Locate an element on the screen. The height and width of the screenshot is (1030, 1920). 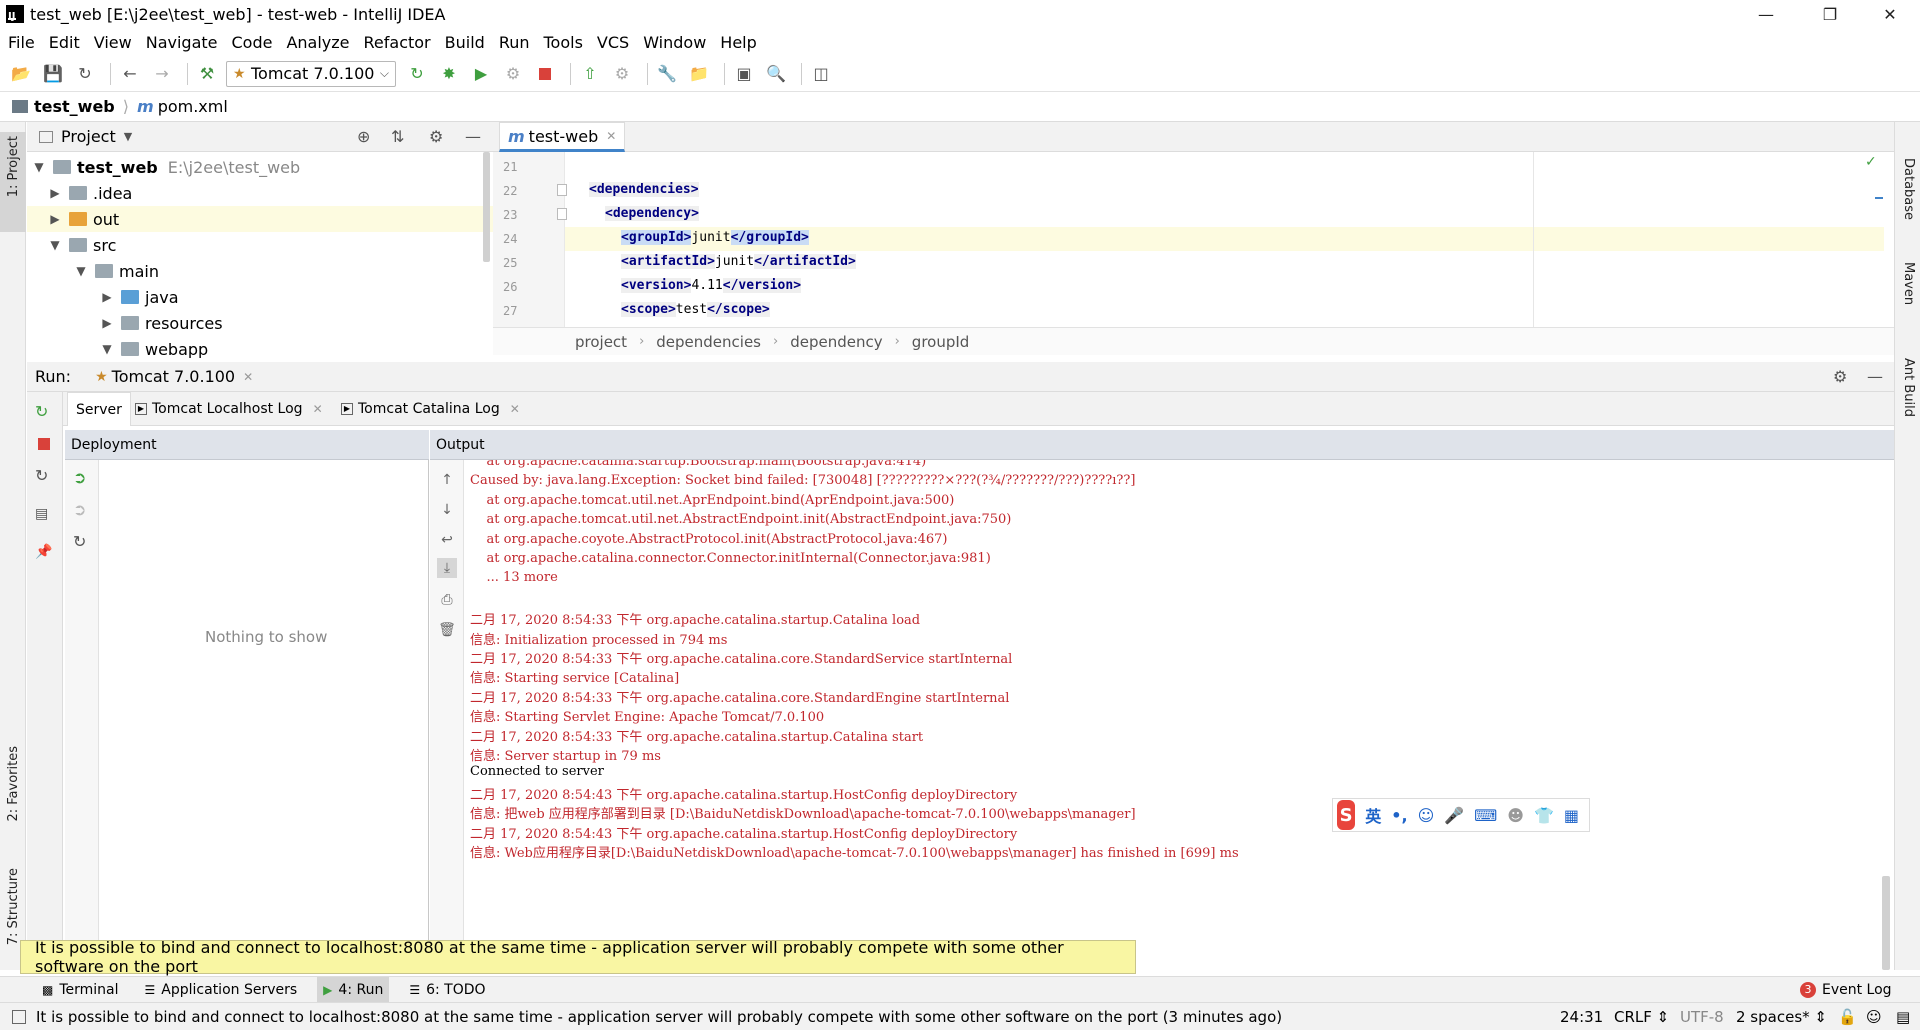
soft-wrap-icon: ↩ is located at coordinates (447, 540).